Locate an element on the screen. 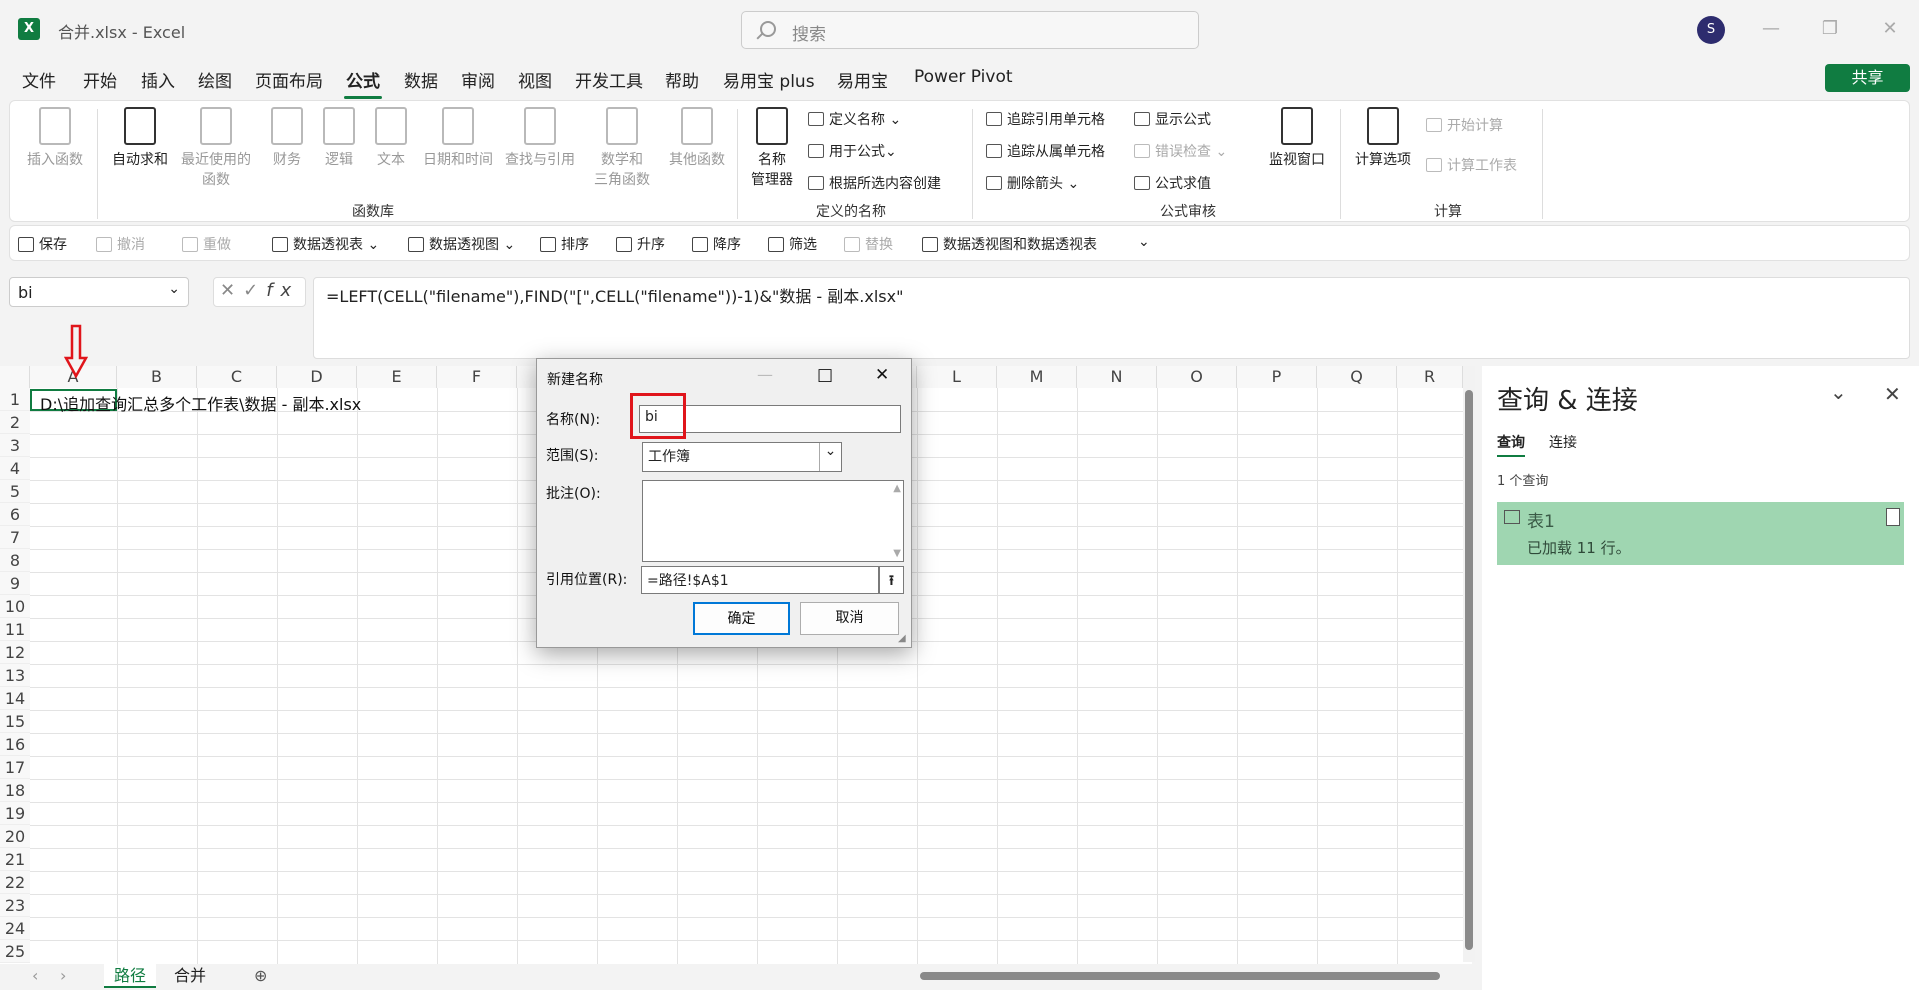 Image resolution: width=1919 pixels, height=990 pixels. close-button: ✕ is located at coordinates (1890, 29).